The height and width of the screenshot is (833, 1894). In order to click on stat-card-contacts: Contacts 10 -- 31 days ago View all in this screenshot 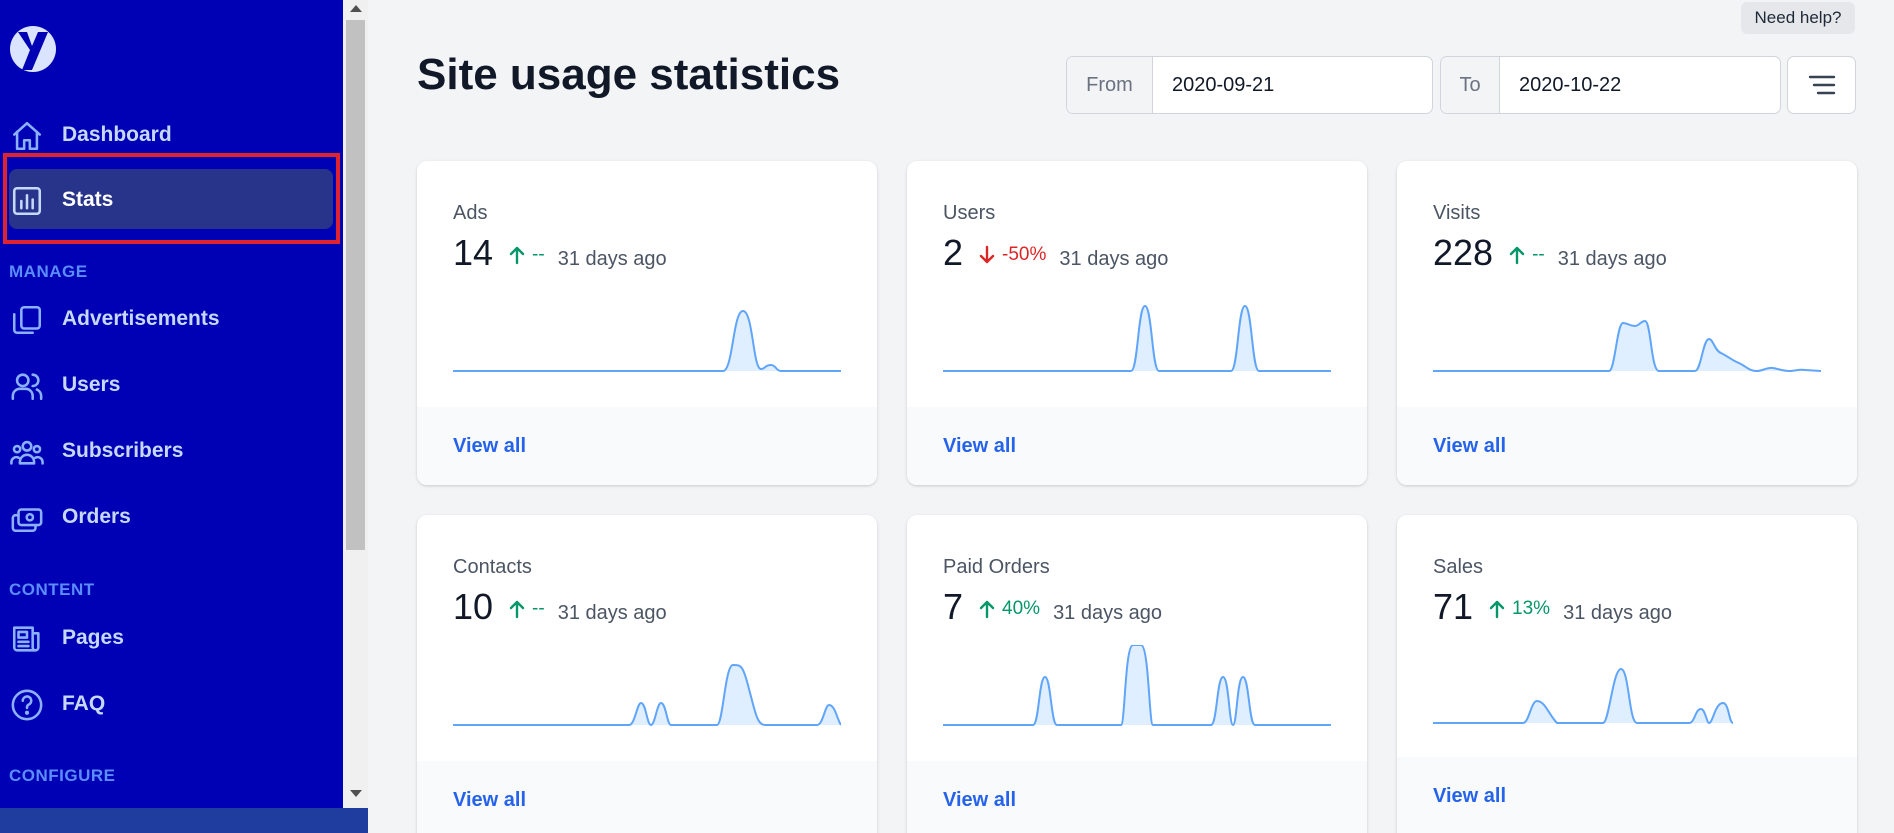, I will do `click(647, 674)`.